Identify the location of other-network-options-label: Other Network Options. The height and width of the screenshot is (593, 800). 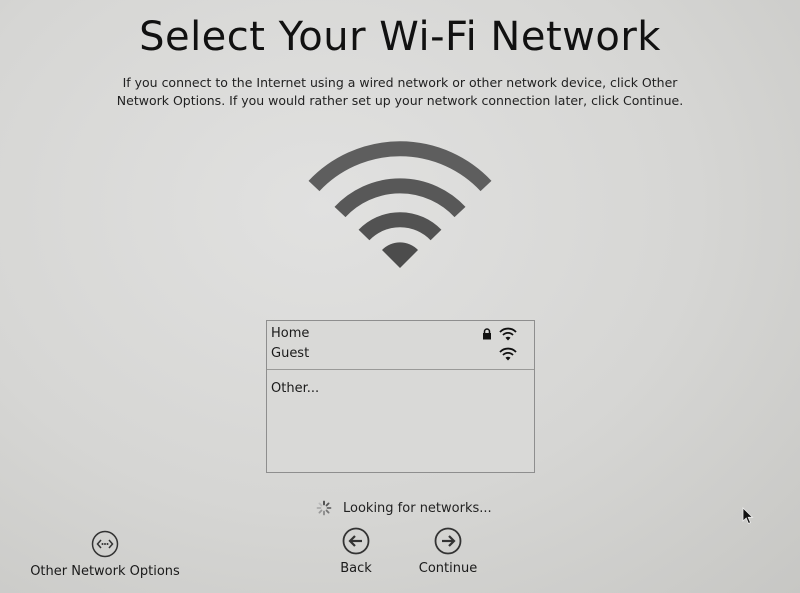
(105, 571).